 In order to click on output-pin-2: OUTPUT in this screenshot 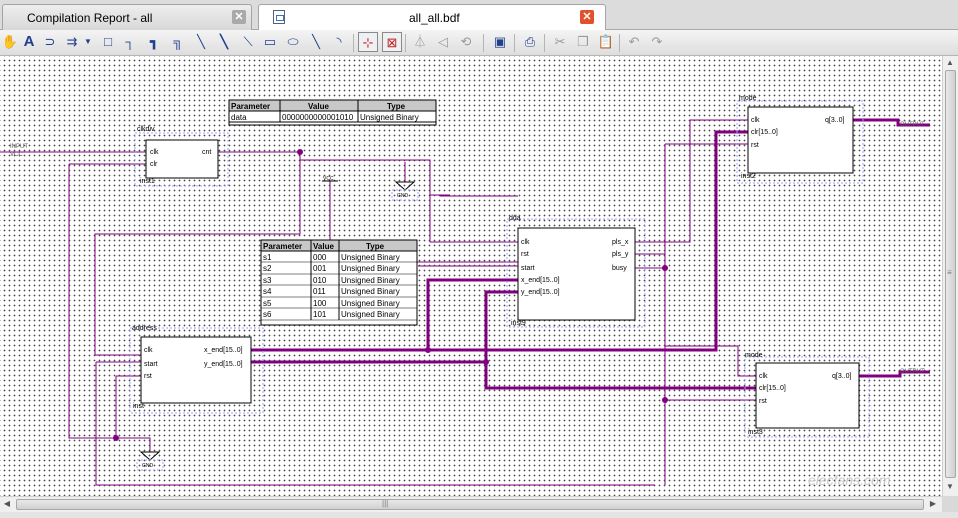, I will do `click(912, 372)`.